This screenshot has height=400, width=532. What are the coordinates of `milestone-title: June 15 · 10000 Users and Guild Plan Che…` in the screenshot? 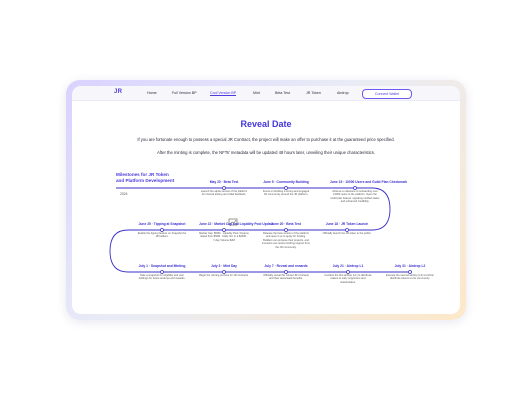 It's located at (369, 182).